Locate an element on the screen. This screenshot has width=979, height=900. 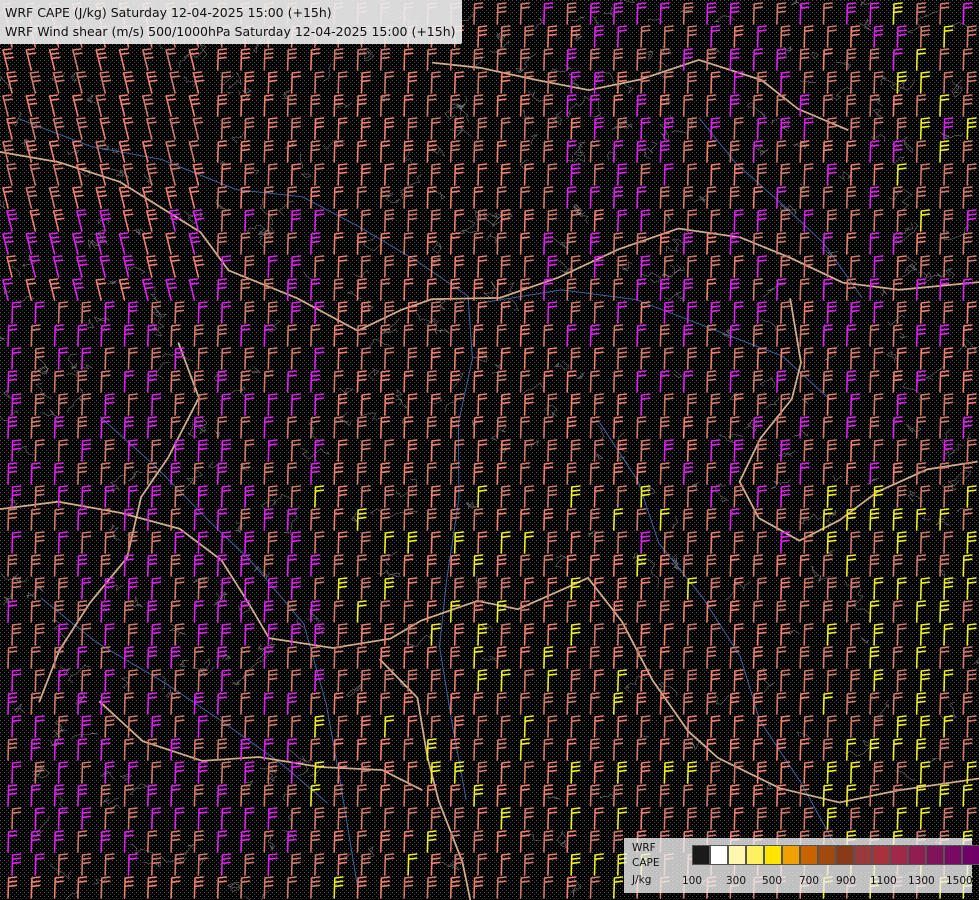
legend-color-scale is located at coordinates (835, 855).